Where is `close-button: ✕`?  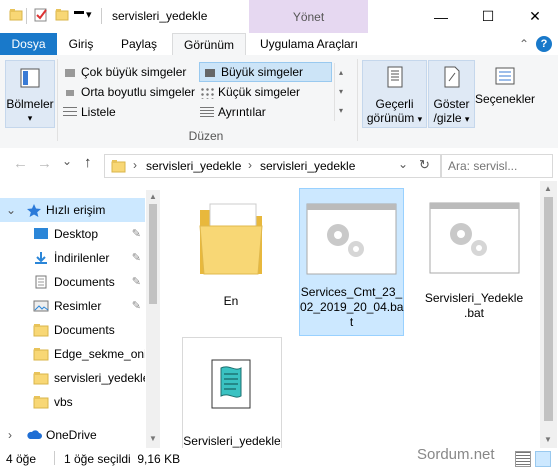 close-button: ✕ is located at coordinates (535, 16).